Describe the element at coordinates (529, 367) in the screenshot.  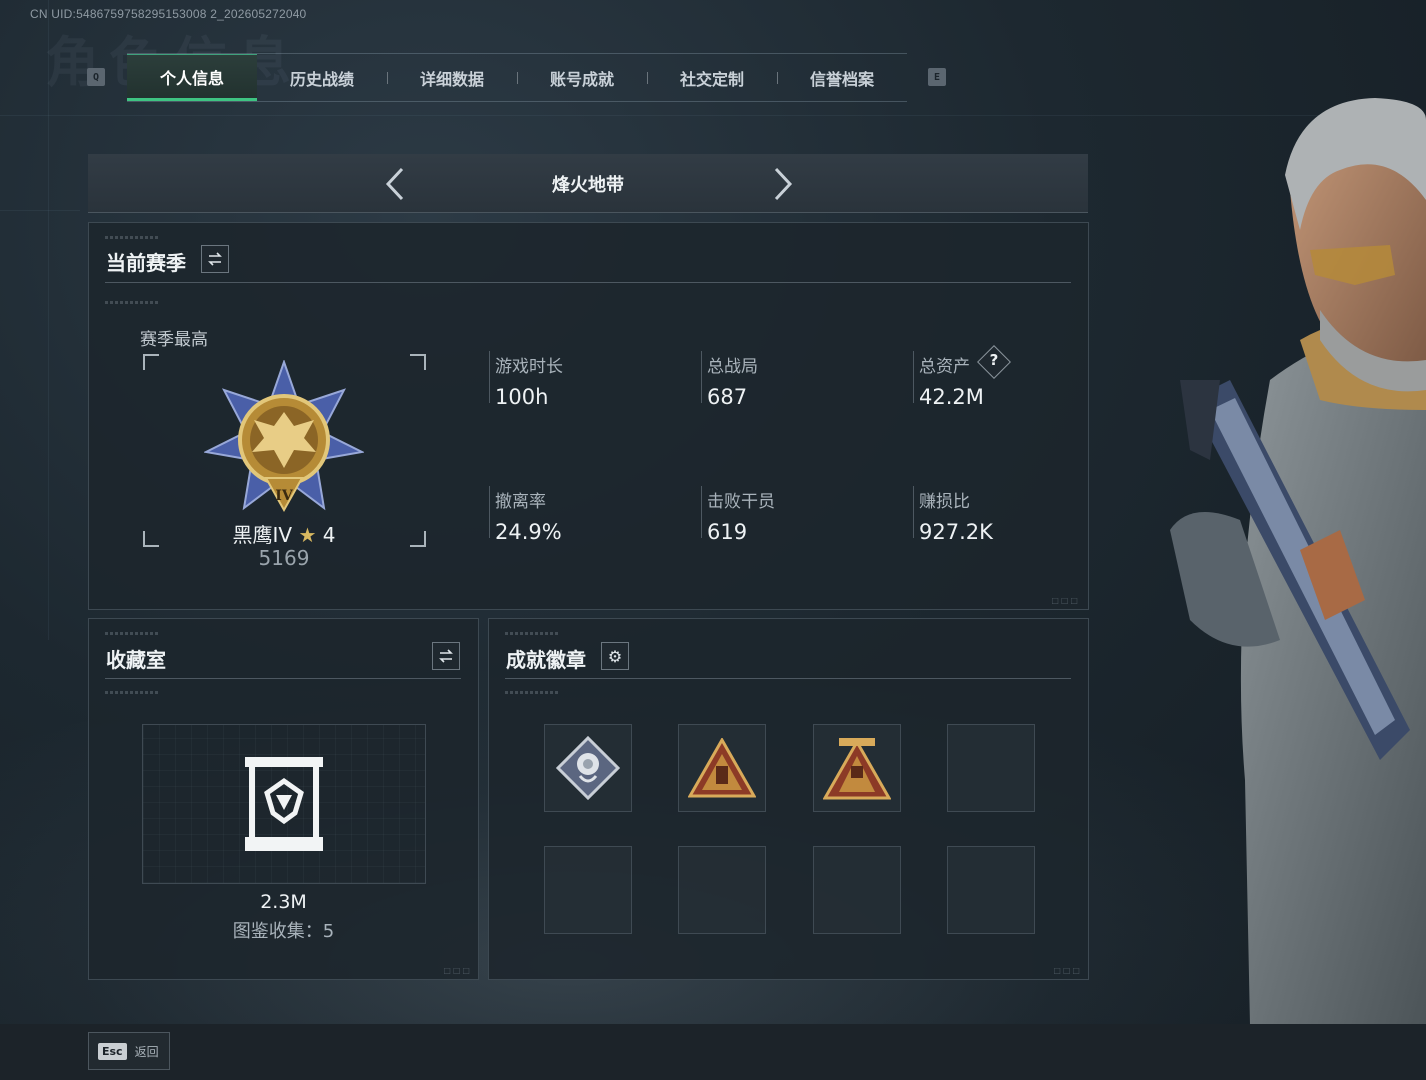
I see `stat-play-time-label: 游戏时长` at that location.